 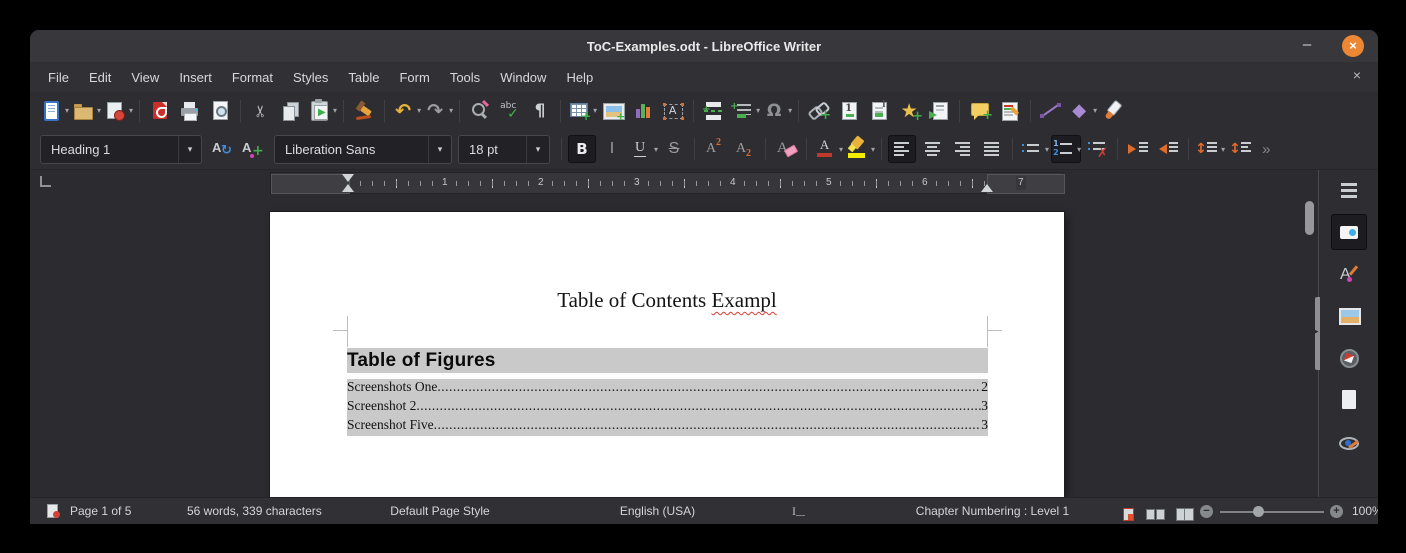 I want to click on menu-help: Help, so click(x=579, y=77).